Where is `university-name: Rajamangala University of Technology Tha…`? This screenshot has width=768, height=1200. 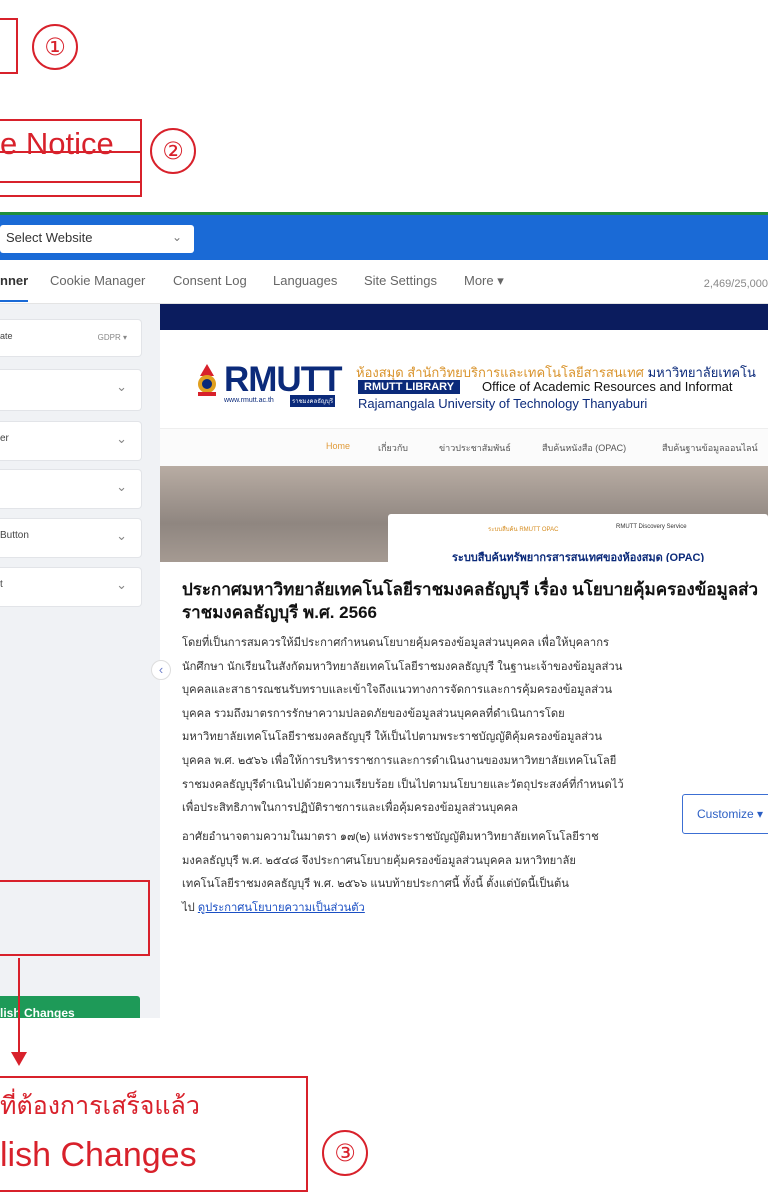
university-name: Rajamangala University of Technology Tha… is located at coordinates (503, 403).